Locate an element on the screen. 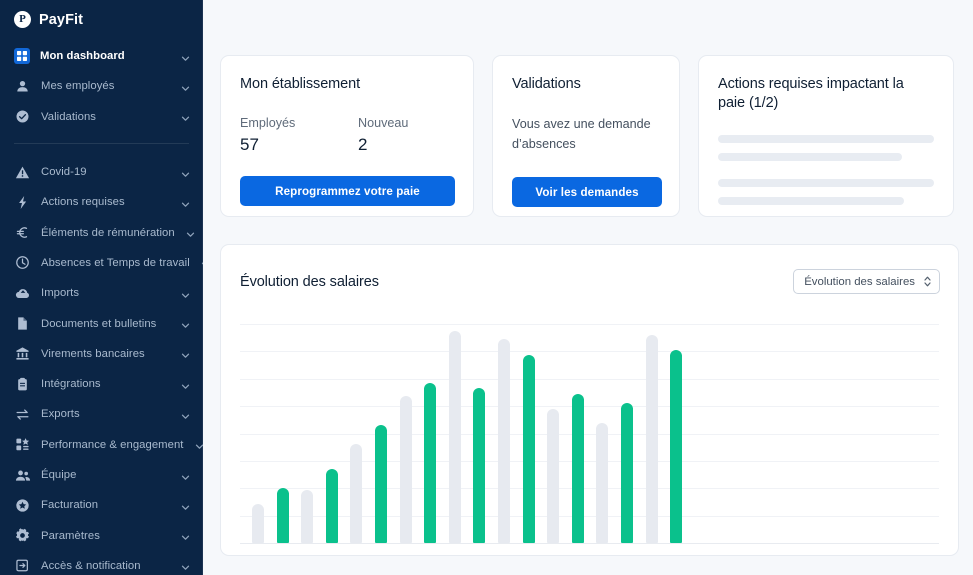  sidebar-item-label: Validations is located at coordinates (68, 116).